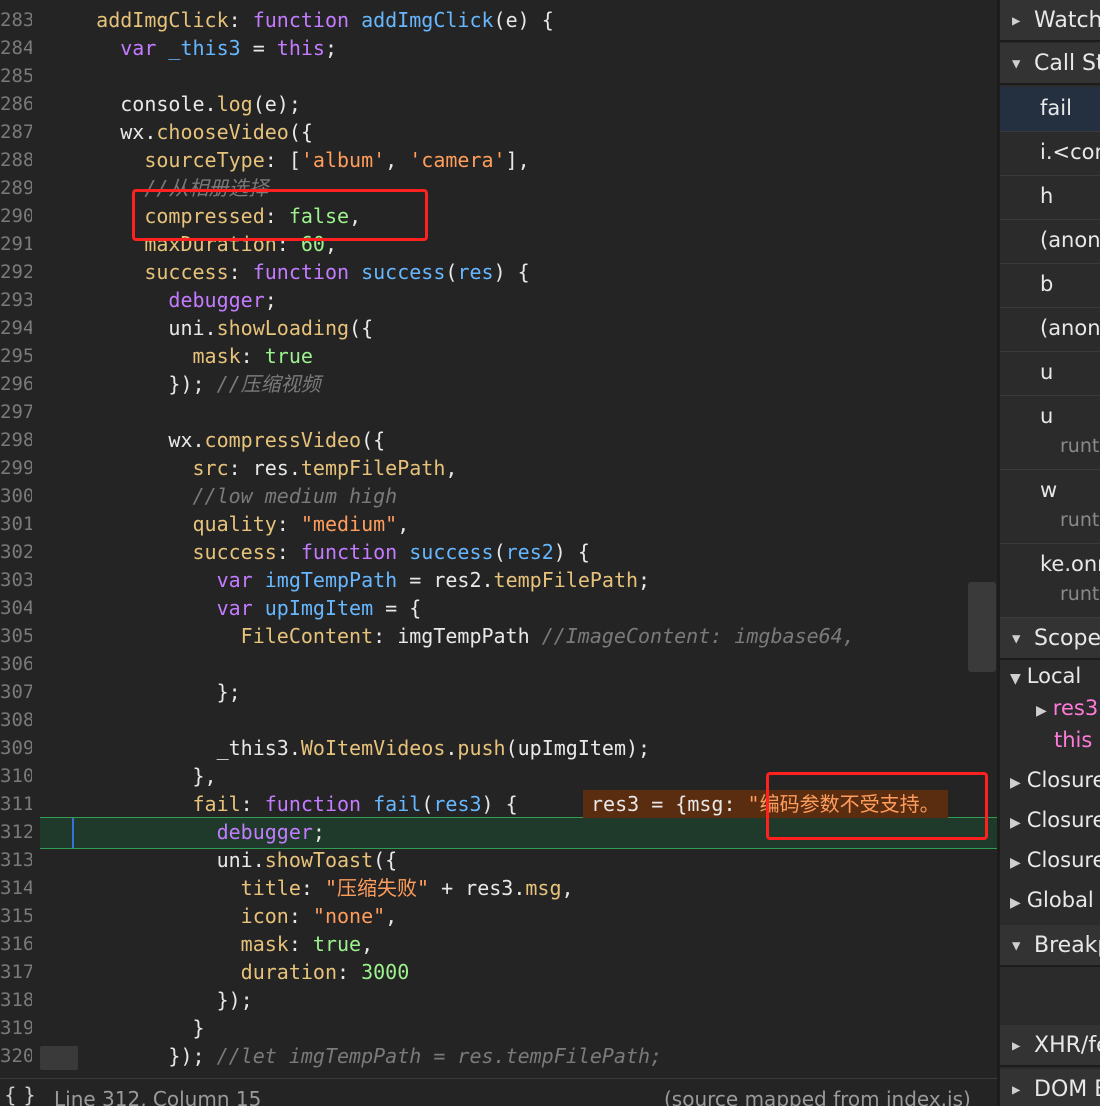 The width and height of the screenshot is (1100, 1106). Describe the element at coordinates (1067, 638) in the screenshot. I see `scope-label: Scope` at that location.